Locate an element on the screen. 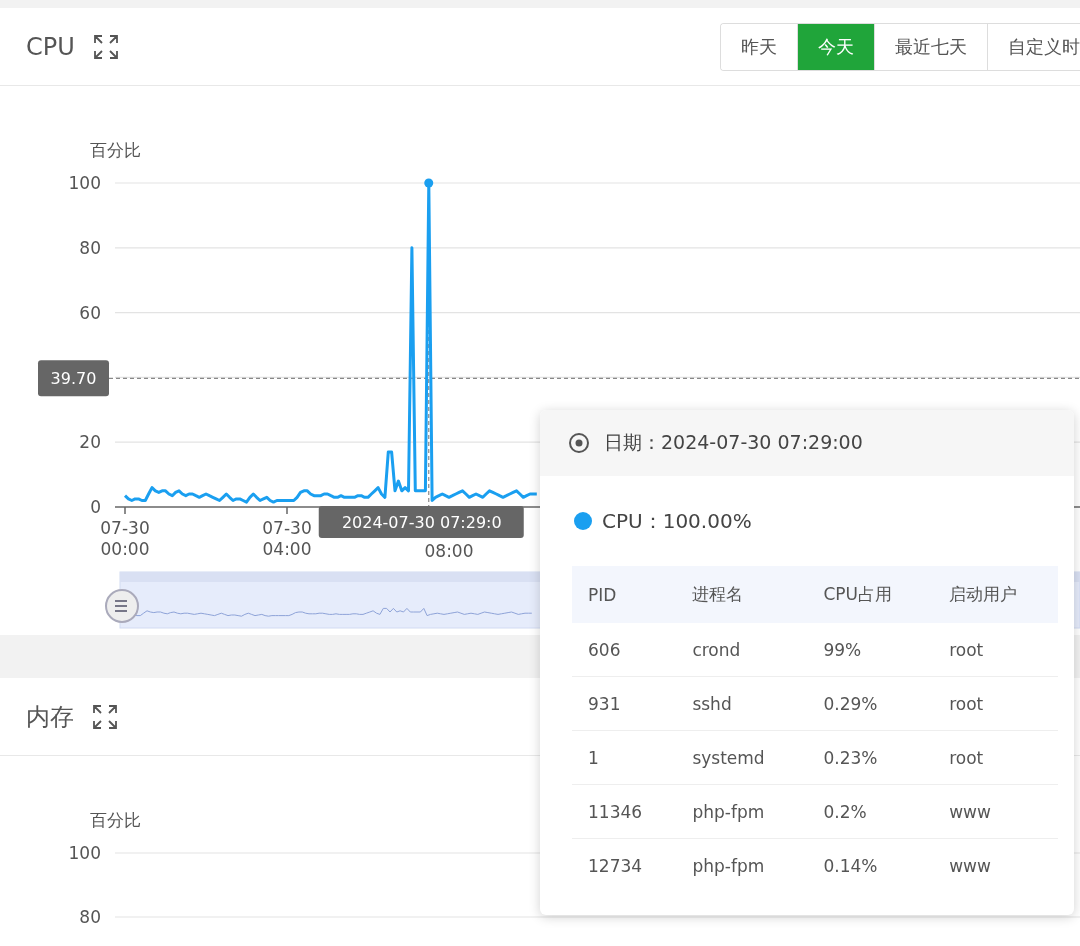 Image resolution: width=1080 pixels, height=946 pixels. target-icon is located at coordinates (579, 443).